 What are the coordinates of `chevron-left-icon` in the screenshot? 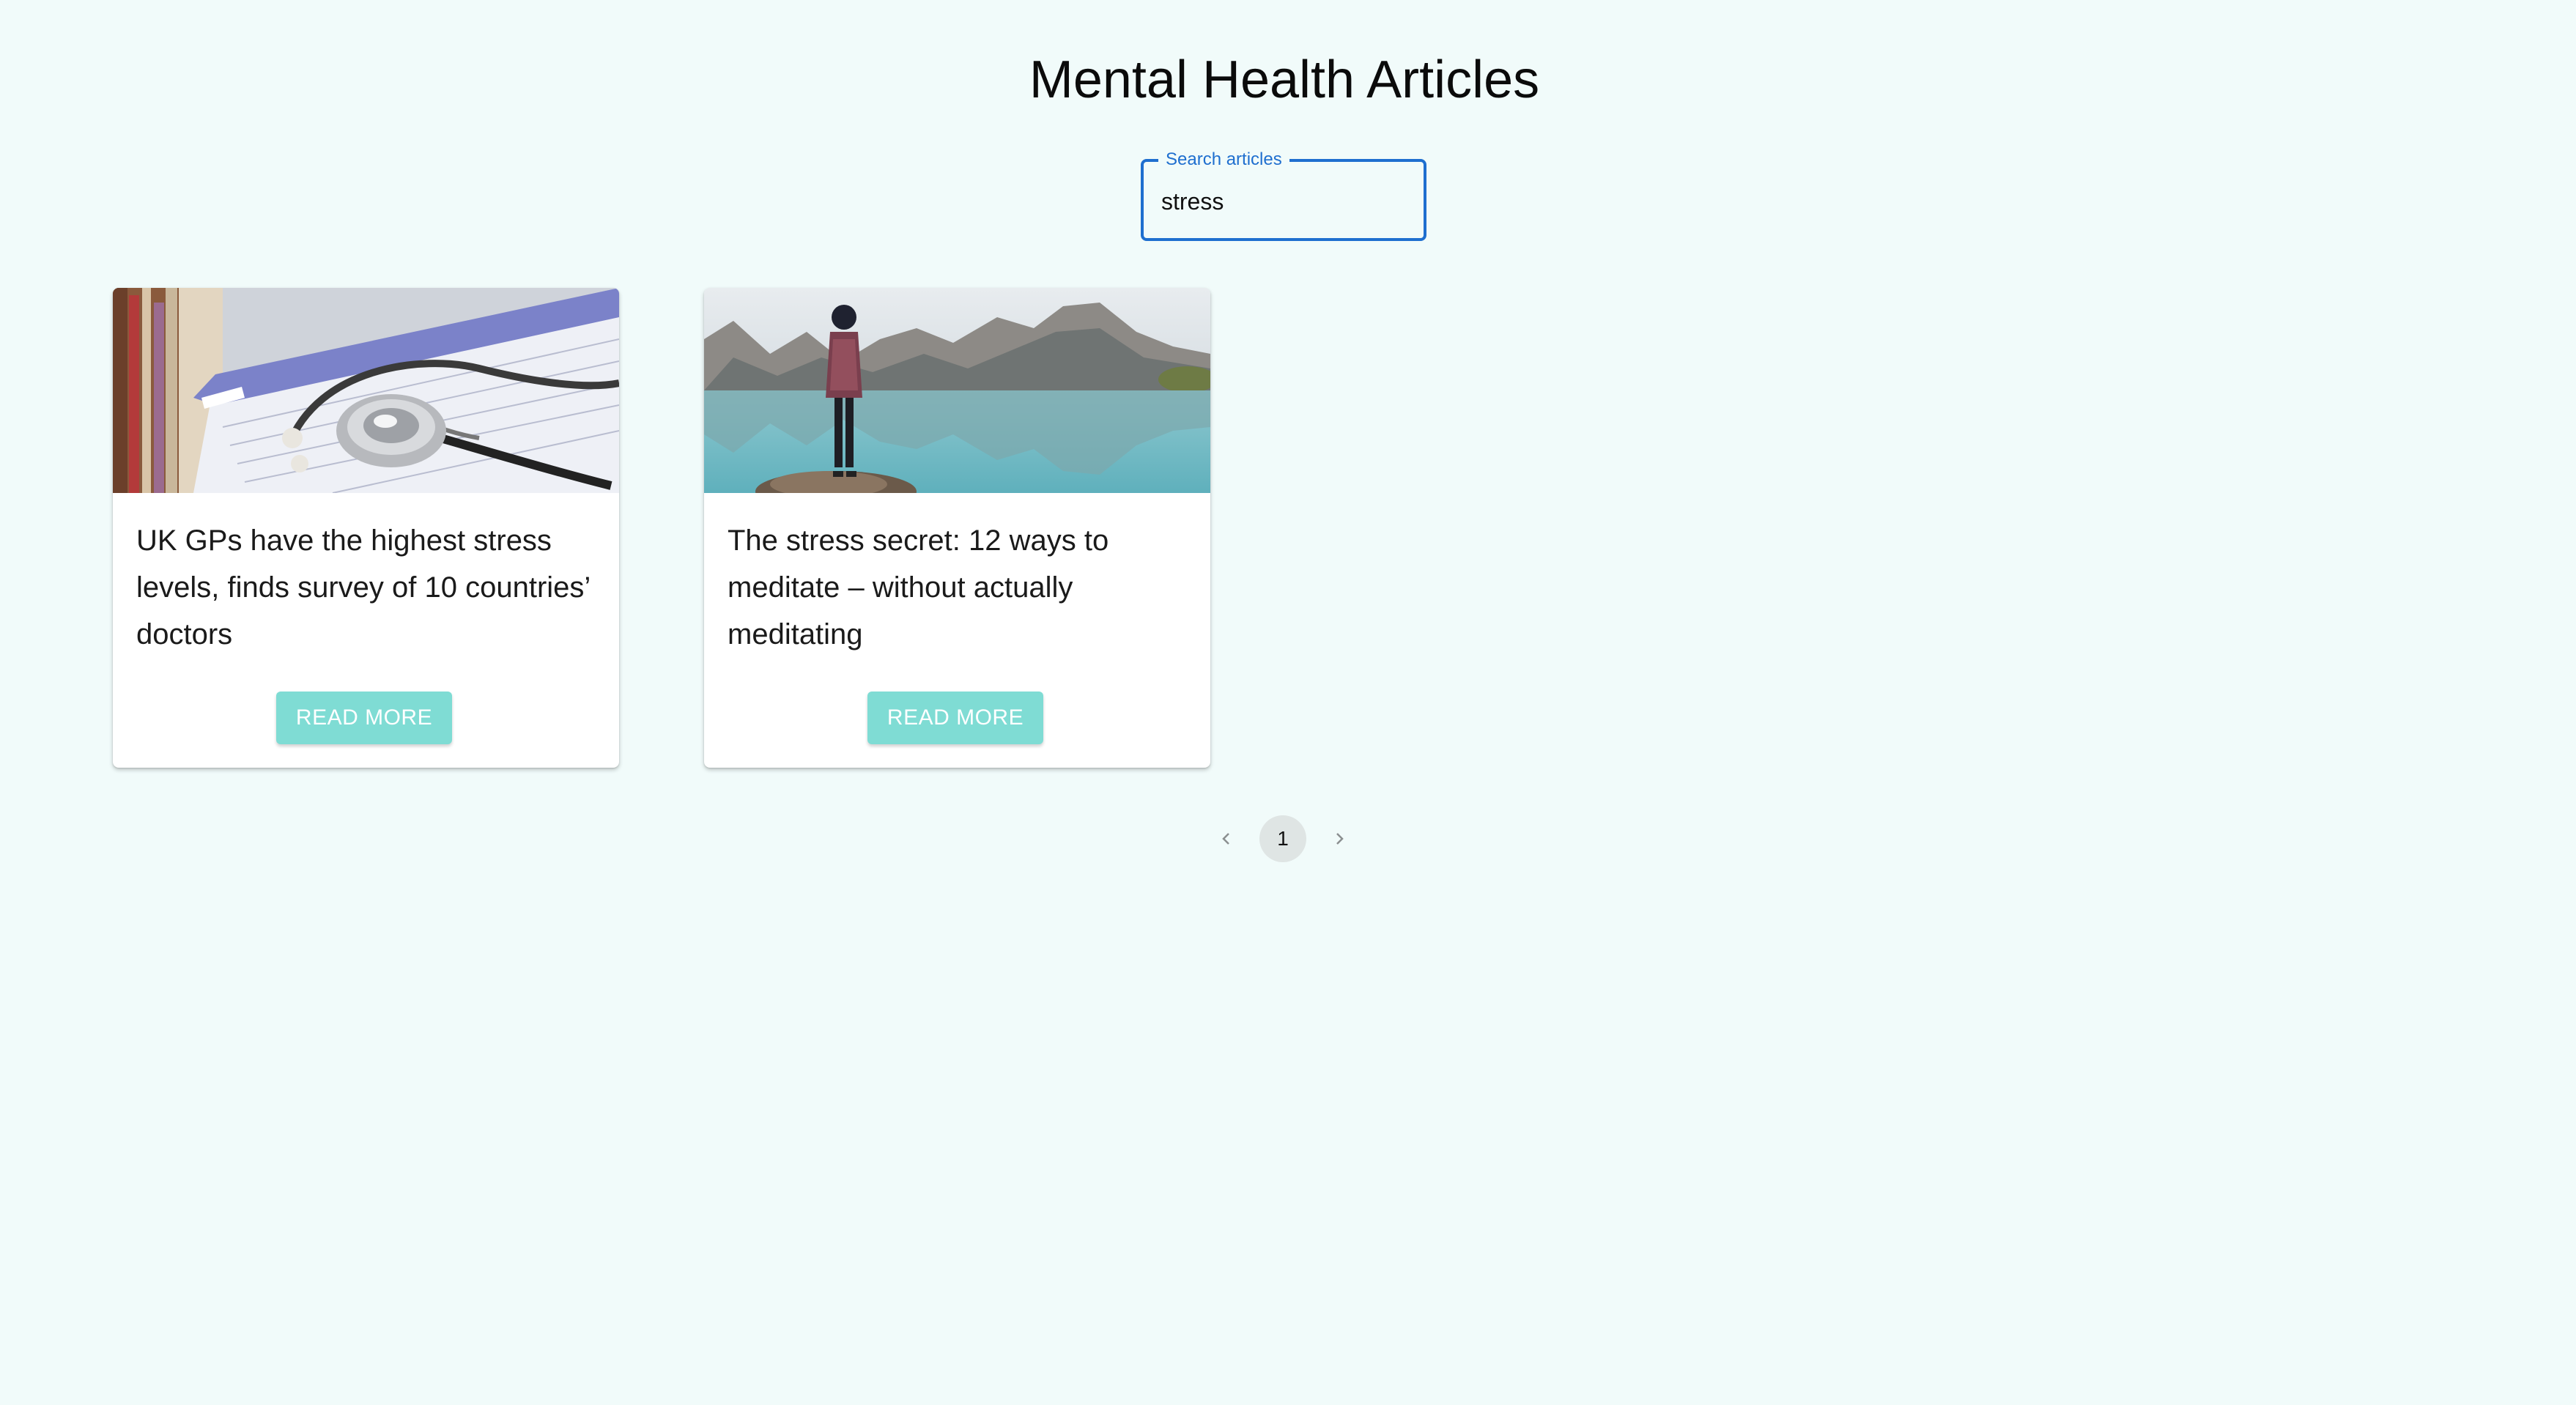 It's located at (1226, 838).